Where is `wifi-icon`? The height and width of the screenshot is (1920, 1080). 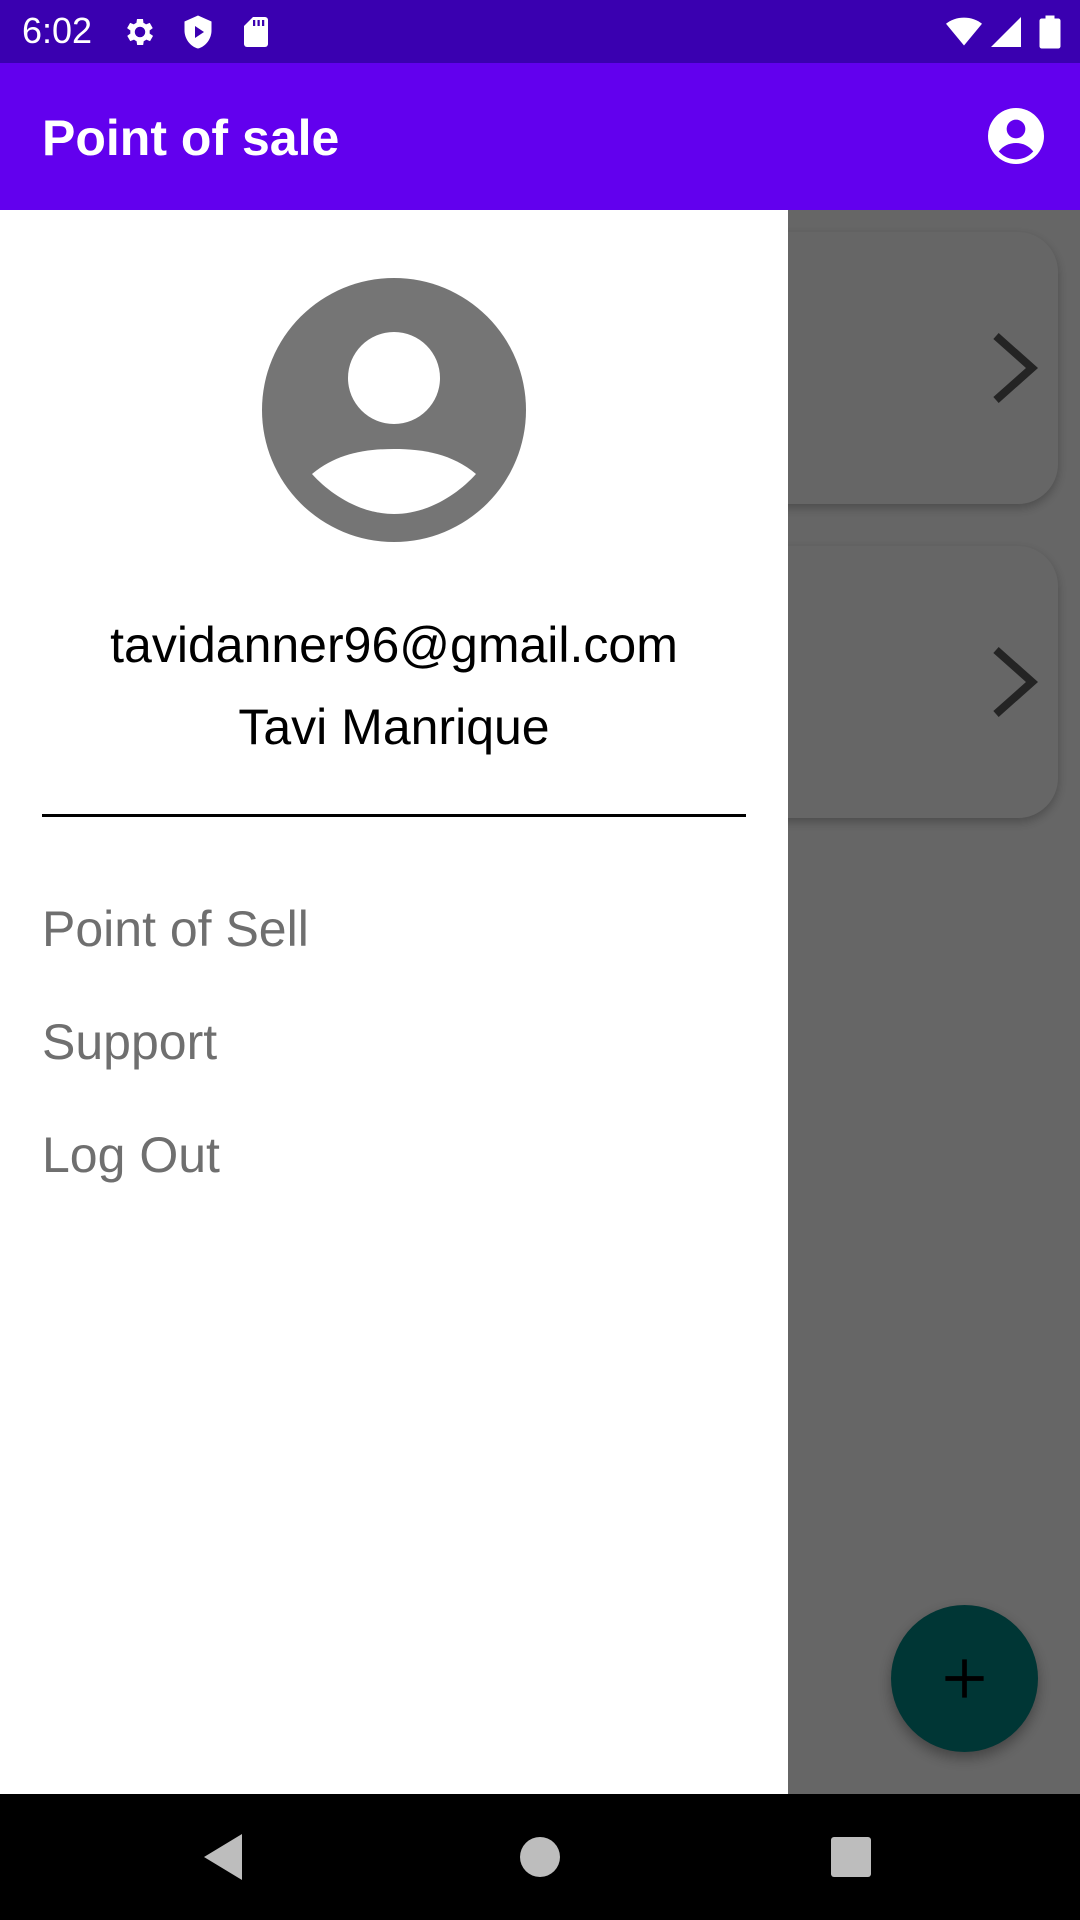
wifi-icon is located at coordinates (964, 31).